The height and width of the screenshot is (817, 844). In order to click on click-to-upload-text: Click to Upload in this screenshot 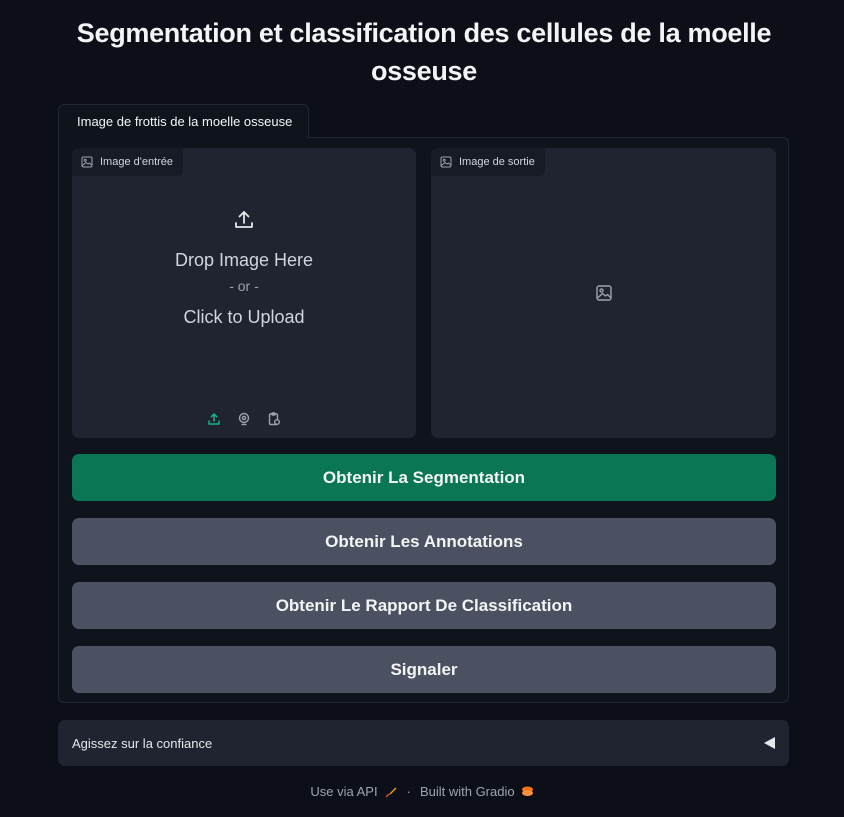, I will do `click(244, 317)`.